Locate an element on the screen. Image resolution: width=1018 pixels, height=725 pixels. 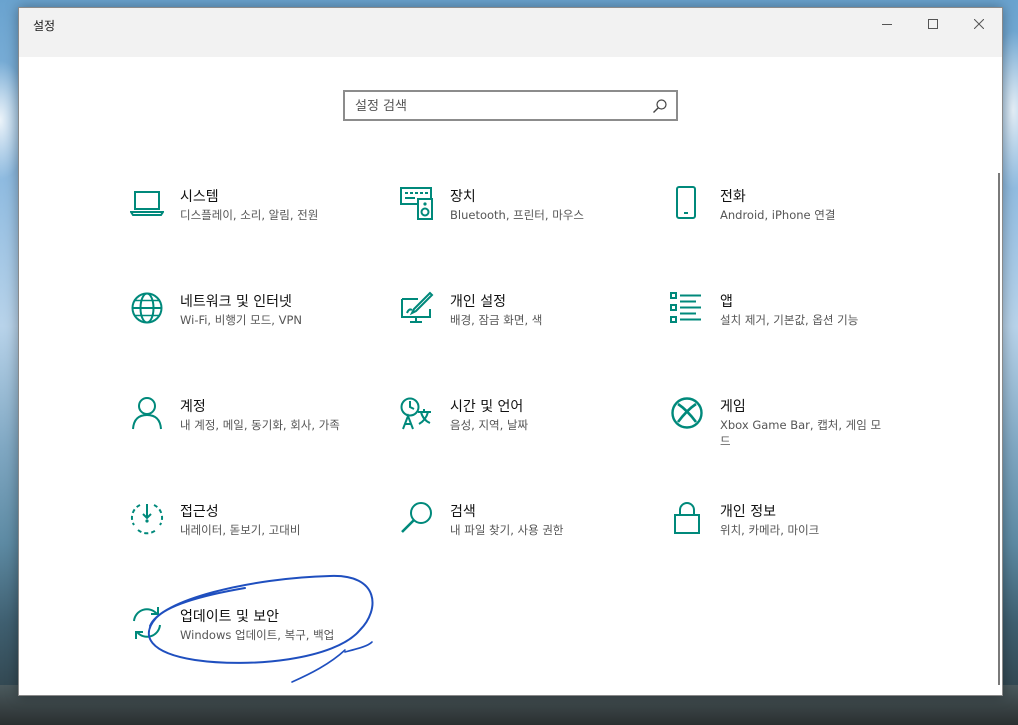
category-ease-of-access: 접근성 내레이터, 돋보기, 고대비 is located at coordinates (245, 541).